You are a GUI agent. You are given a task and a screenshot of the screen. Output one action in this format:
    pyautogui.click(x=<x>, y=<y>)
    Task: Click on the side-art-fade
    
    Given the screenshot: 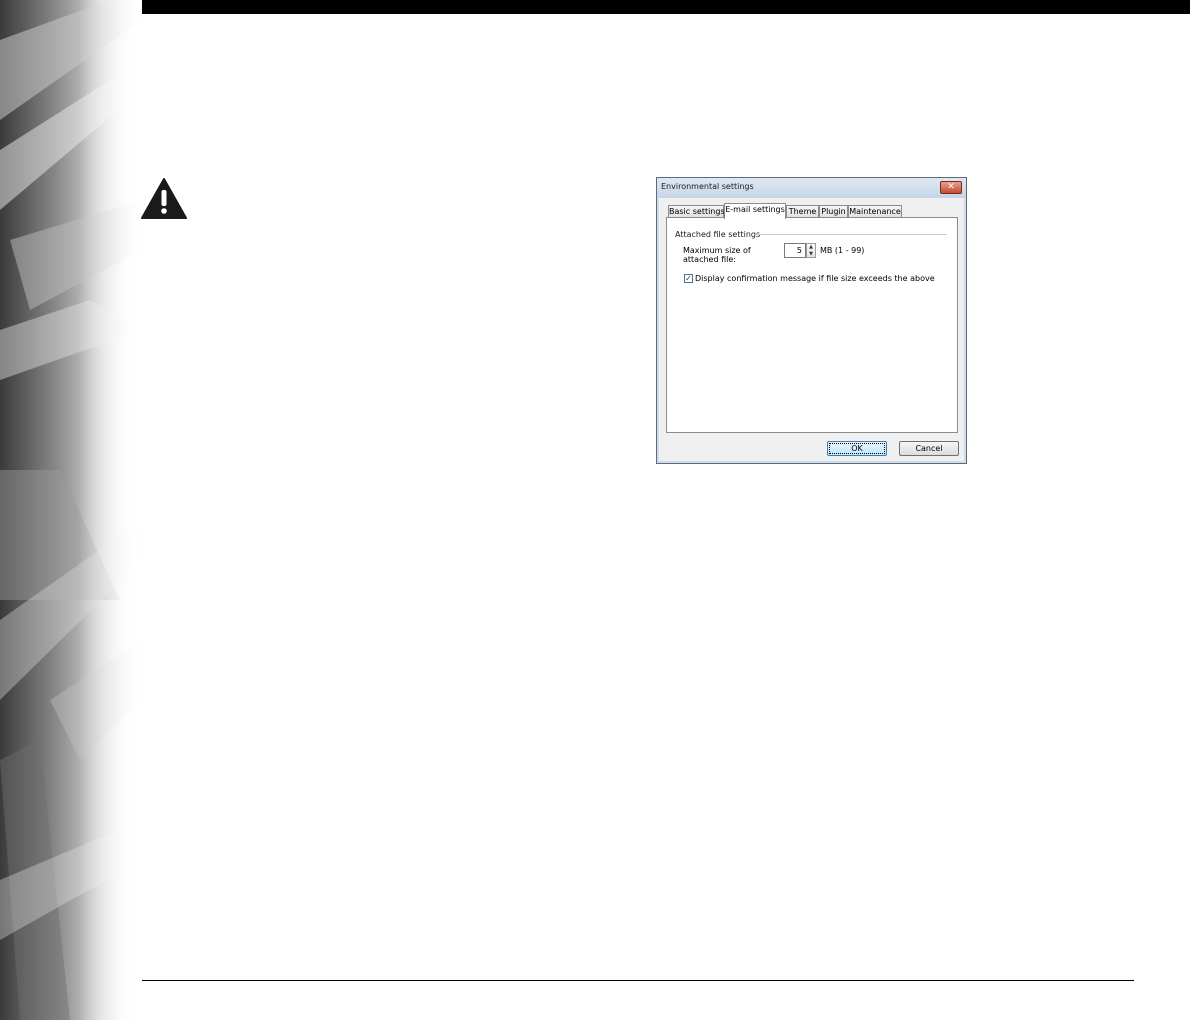 What is the action you would take?
    pyautogui.click(x=71, y=510)
    